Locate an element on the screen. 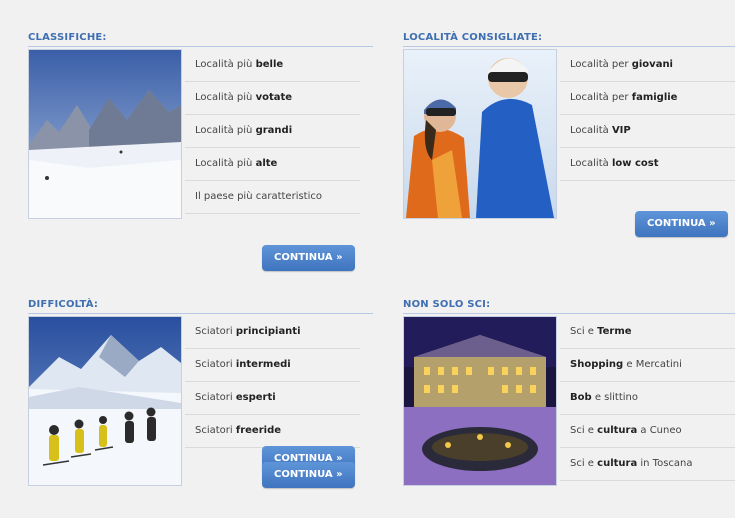 This screenshot has width=735, height=518. panel-title: LOCALITÀ CONSIGLIATE: is located at coordinates (569, 39).